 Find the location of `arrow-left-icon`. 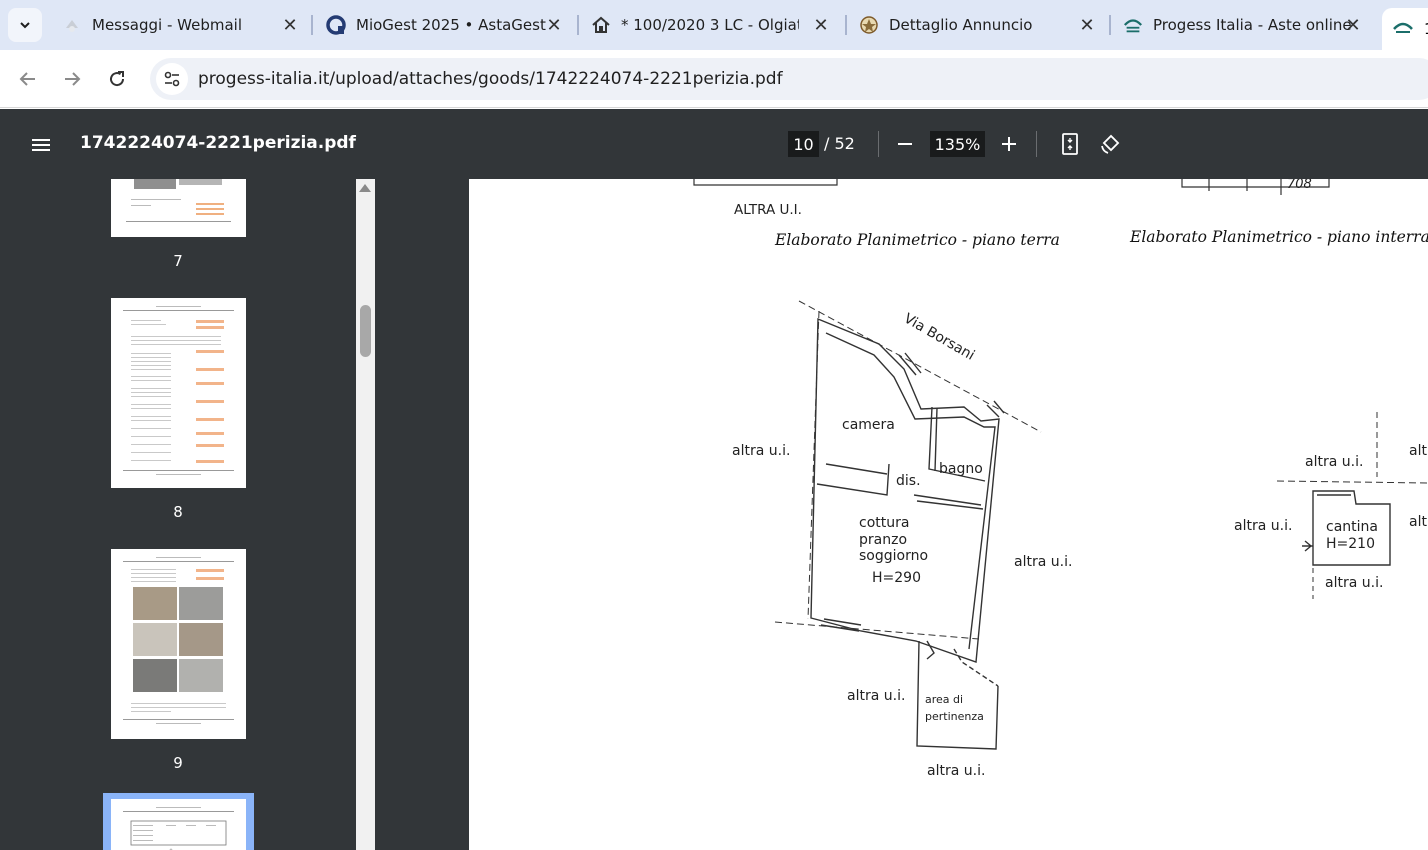

arrow-left-icon is located at coordinates (27, 79).